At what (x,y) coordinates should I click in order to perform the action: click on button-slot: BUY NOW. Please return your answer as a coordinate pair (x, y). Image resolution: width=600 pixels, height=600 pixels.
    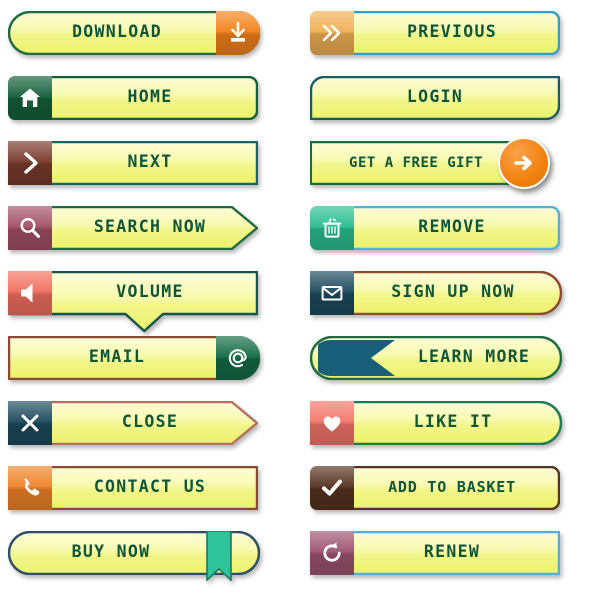
    Looking at the image, I should click on (153, 552).